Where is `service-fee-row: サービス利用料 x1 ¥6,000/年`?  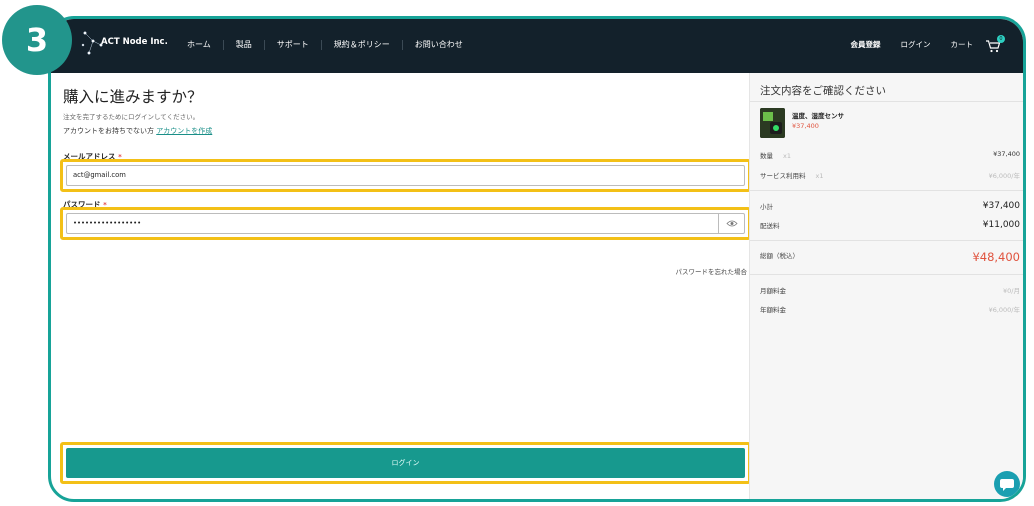
service-fee-row: サービス利用料 x1 ¥6,000/年 is located at coordinates (890, 175).